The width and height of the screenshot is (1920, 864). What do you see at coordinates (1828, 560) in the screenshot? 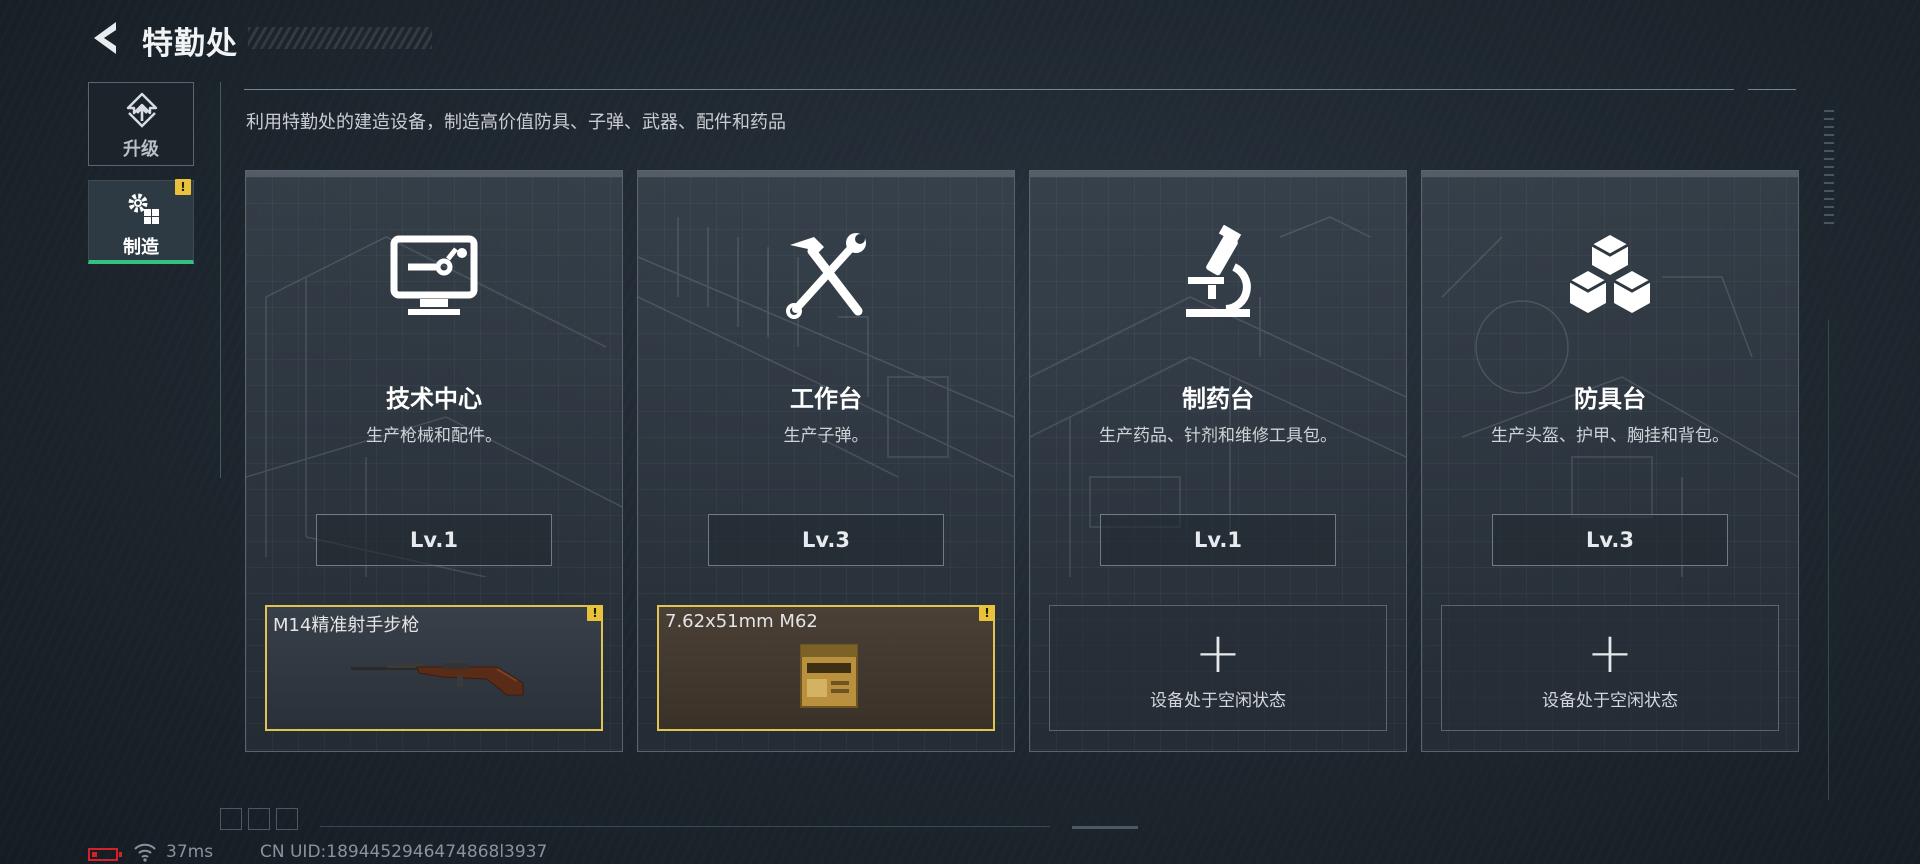
I see `right-edge-line` at bounding box center [1828, 560].